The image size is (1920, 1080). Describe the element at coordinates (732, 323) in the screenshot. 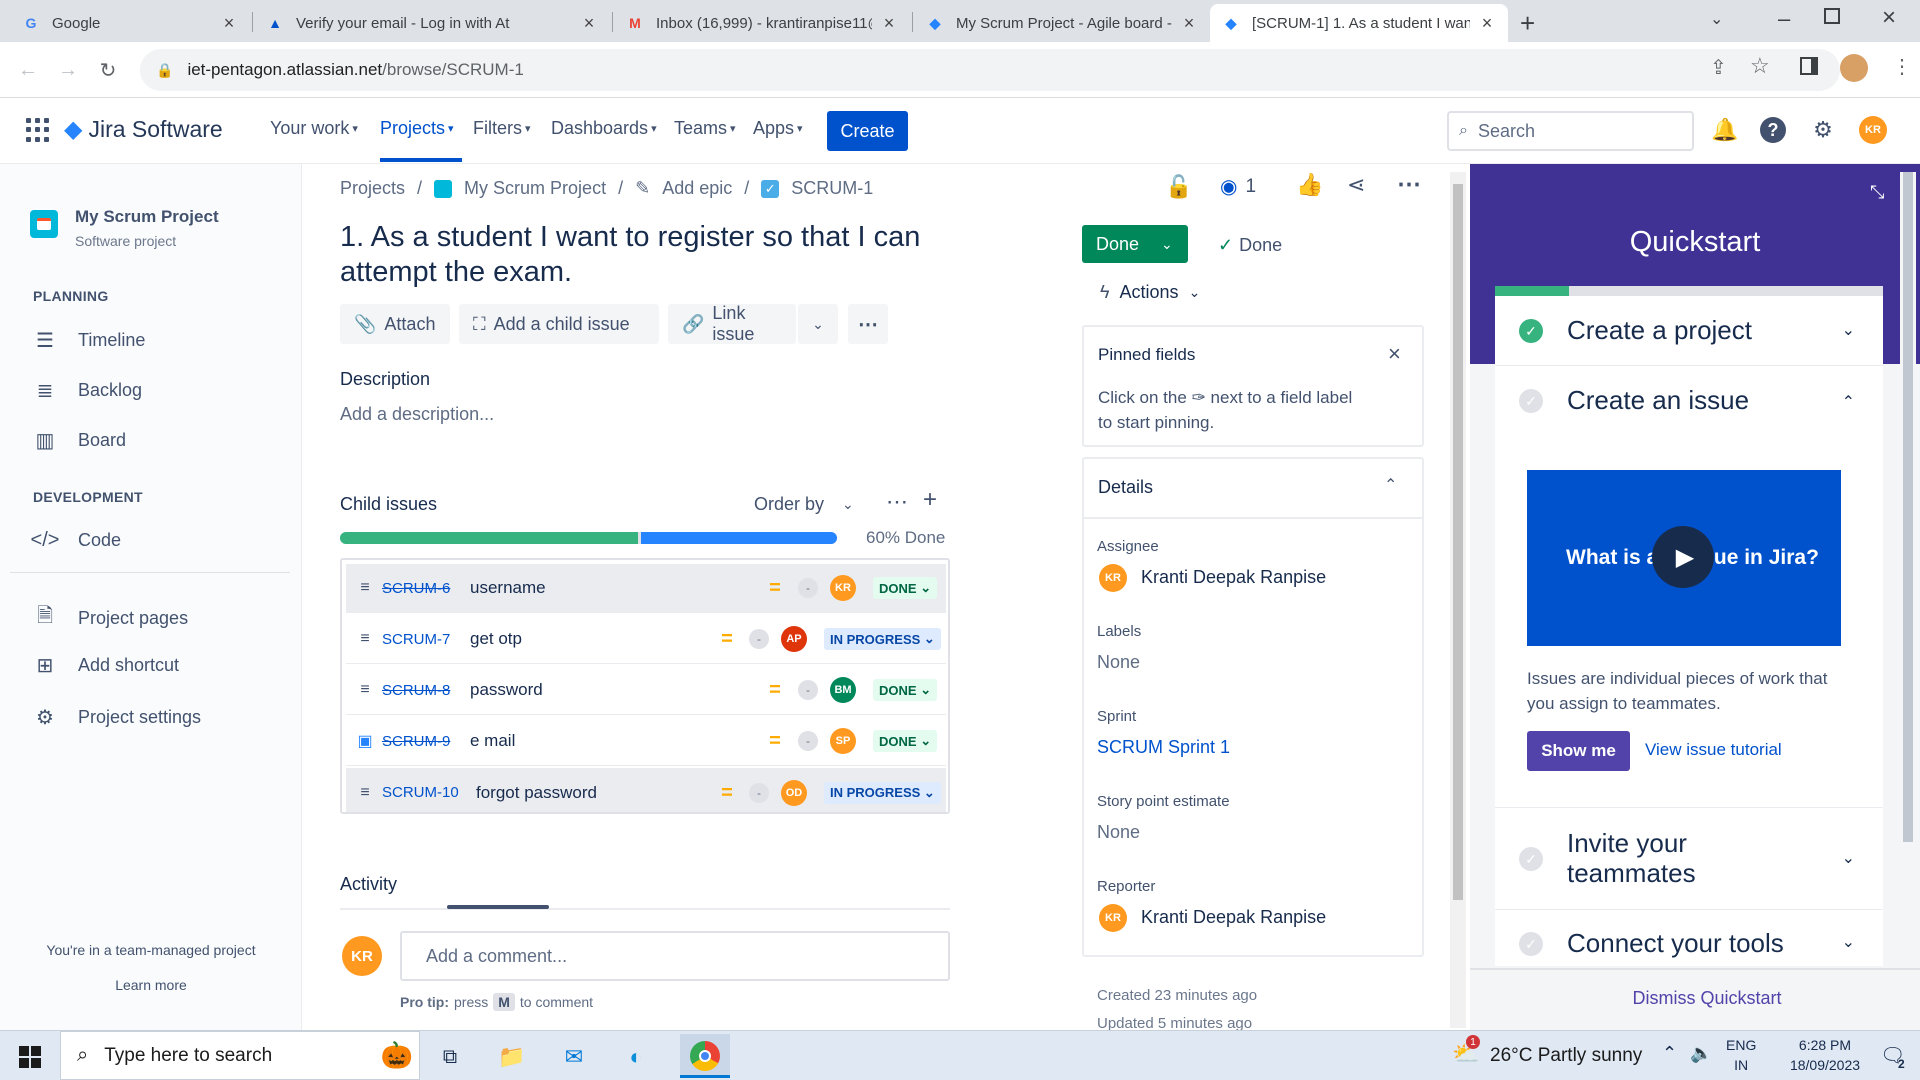

I see `link-issue-button: 🔗 Link issue` at that location.